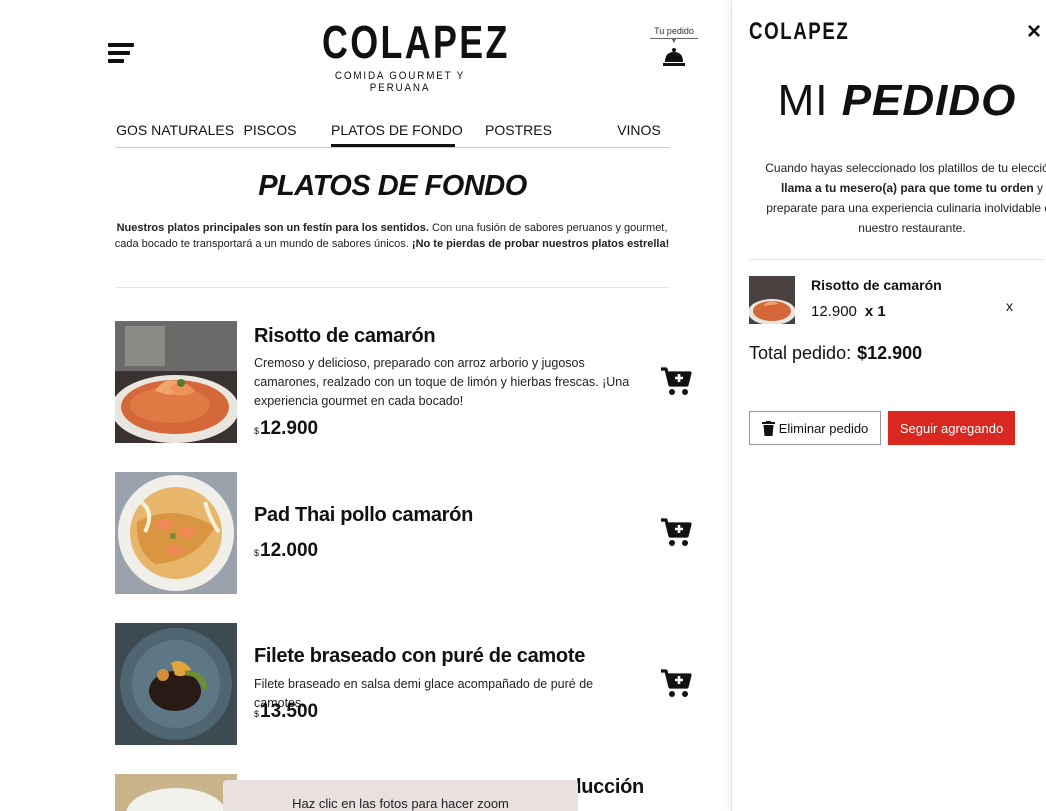 The width and height of the screenshot is (1046, 811). I want to click on remove-item-button: x, so click(1009, 306).